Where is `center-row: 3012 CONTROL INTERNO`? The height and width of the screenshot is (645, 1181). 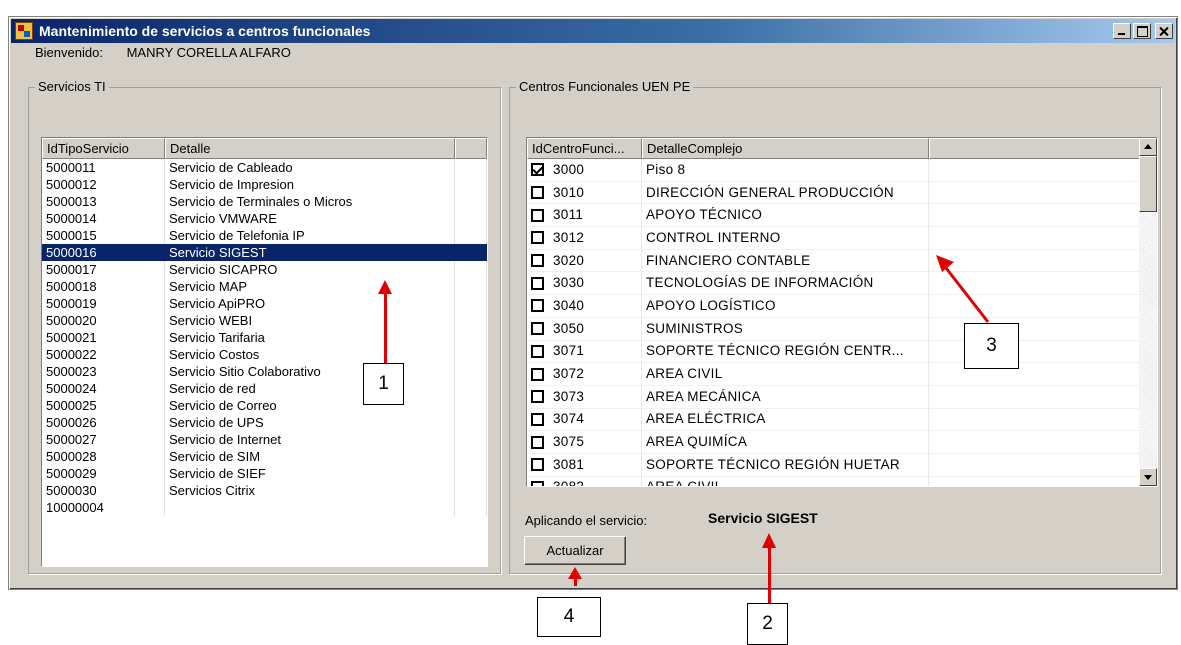 center-row: 3012 CONTROL INTERNO is located at coordinates (842, 238).